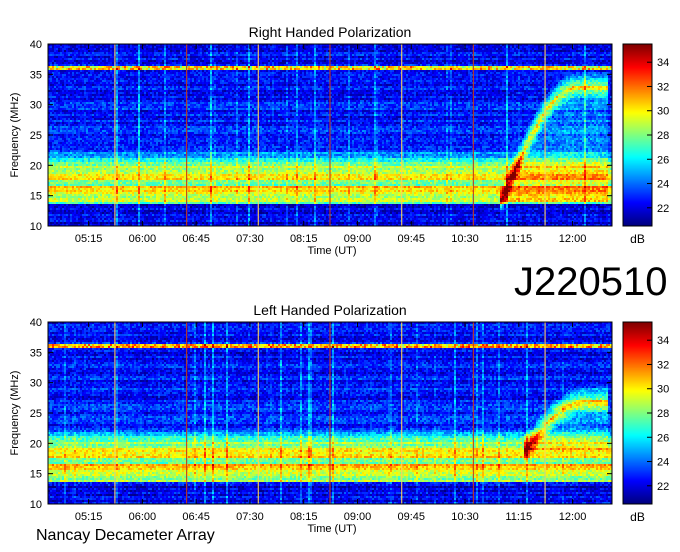 The image size is (680, 552). I want to click on observation-id: J220510, so click(591, 282).